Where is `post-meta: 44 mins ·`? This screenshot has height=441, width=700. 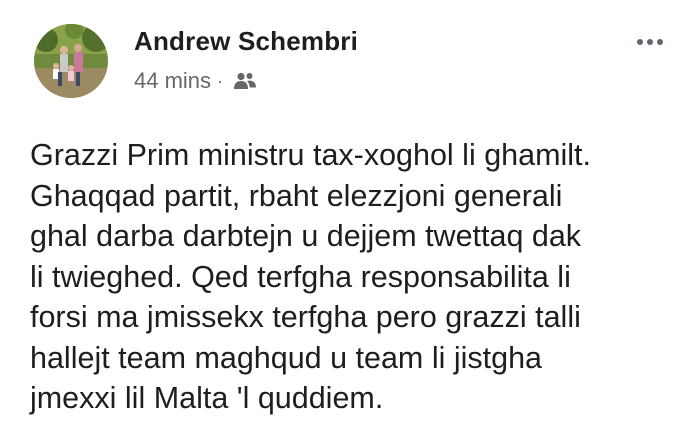 post-meta: 44 mins · is located at coordinates (195, 81).